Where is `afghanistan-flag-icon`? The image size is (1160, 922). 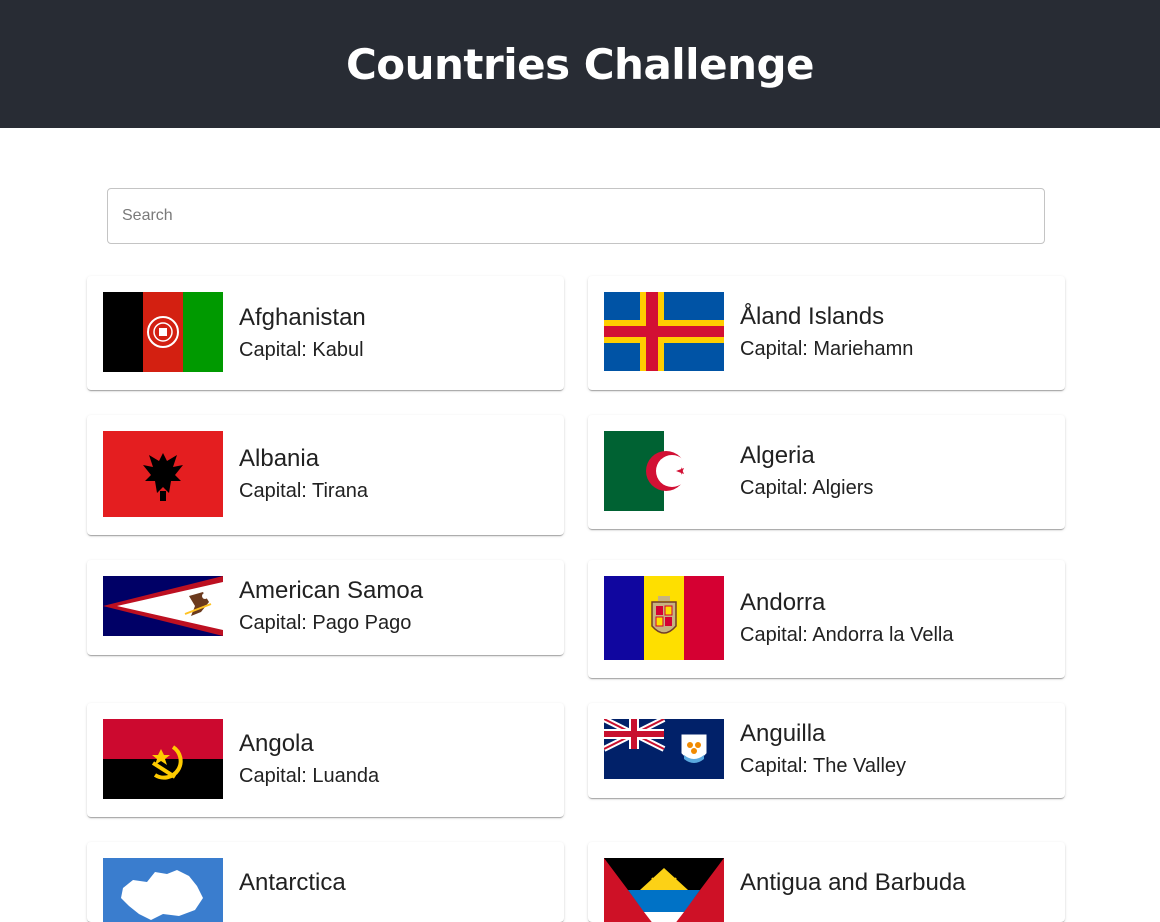
afghanistan-flag-icon is located at coordinates (163, 332).